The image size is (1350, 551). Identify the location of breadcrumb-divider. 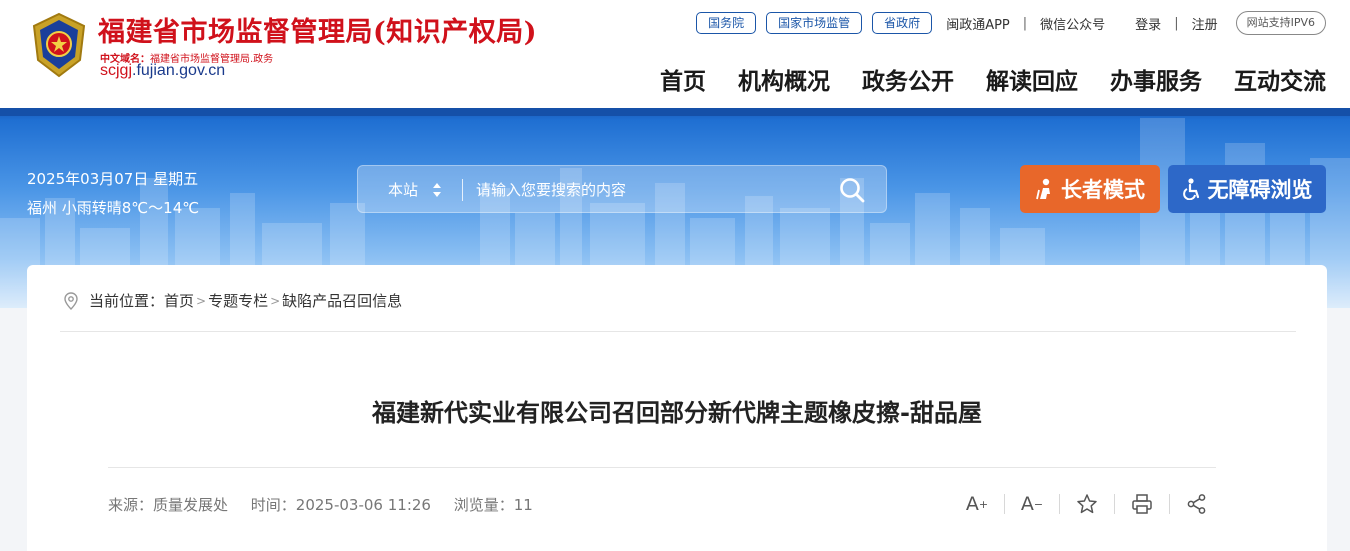
(678, 331).